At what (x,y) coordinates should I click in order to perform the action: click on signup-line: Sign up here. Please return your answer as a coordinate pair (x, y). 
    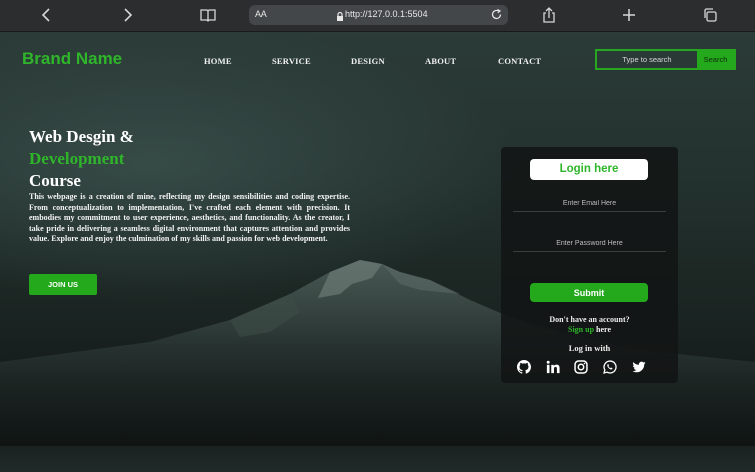
    Looking at the image, I should click on (589, 330).